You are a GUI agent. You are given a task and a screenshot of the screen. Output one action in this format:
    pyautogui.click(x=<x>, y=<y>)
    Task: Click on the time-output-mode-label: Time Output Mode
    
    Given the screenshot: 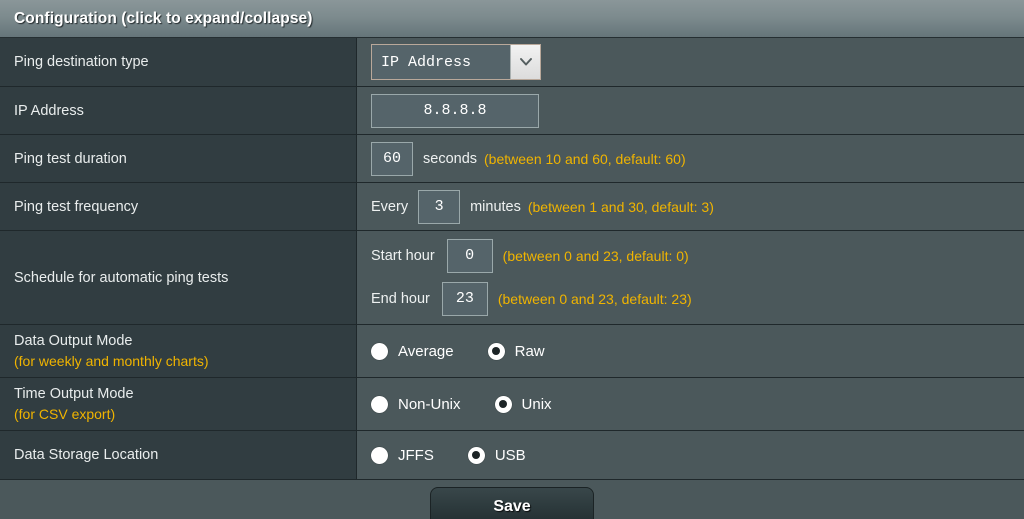 What is the action you would take?
    pyautogui.click(x=74, y=394)
    